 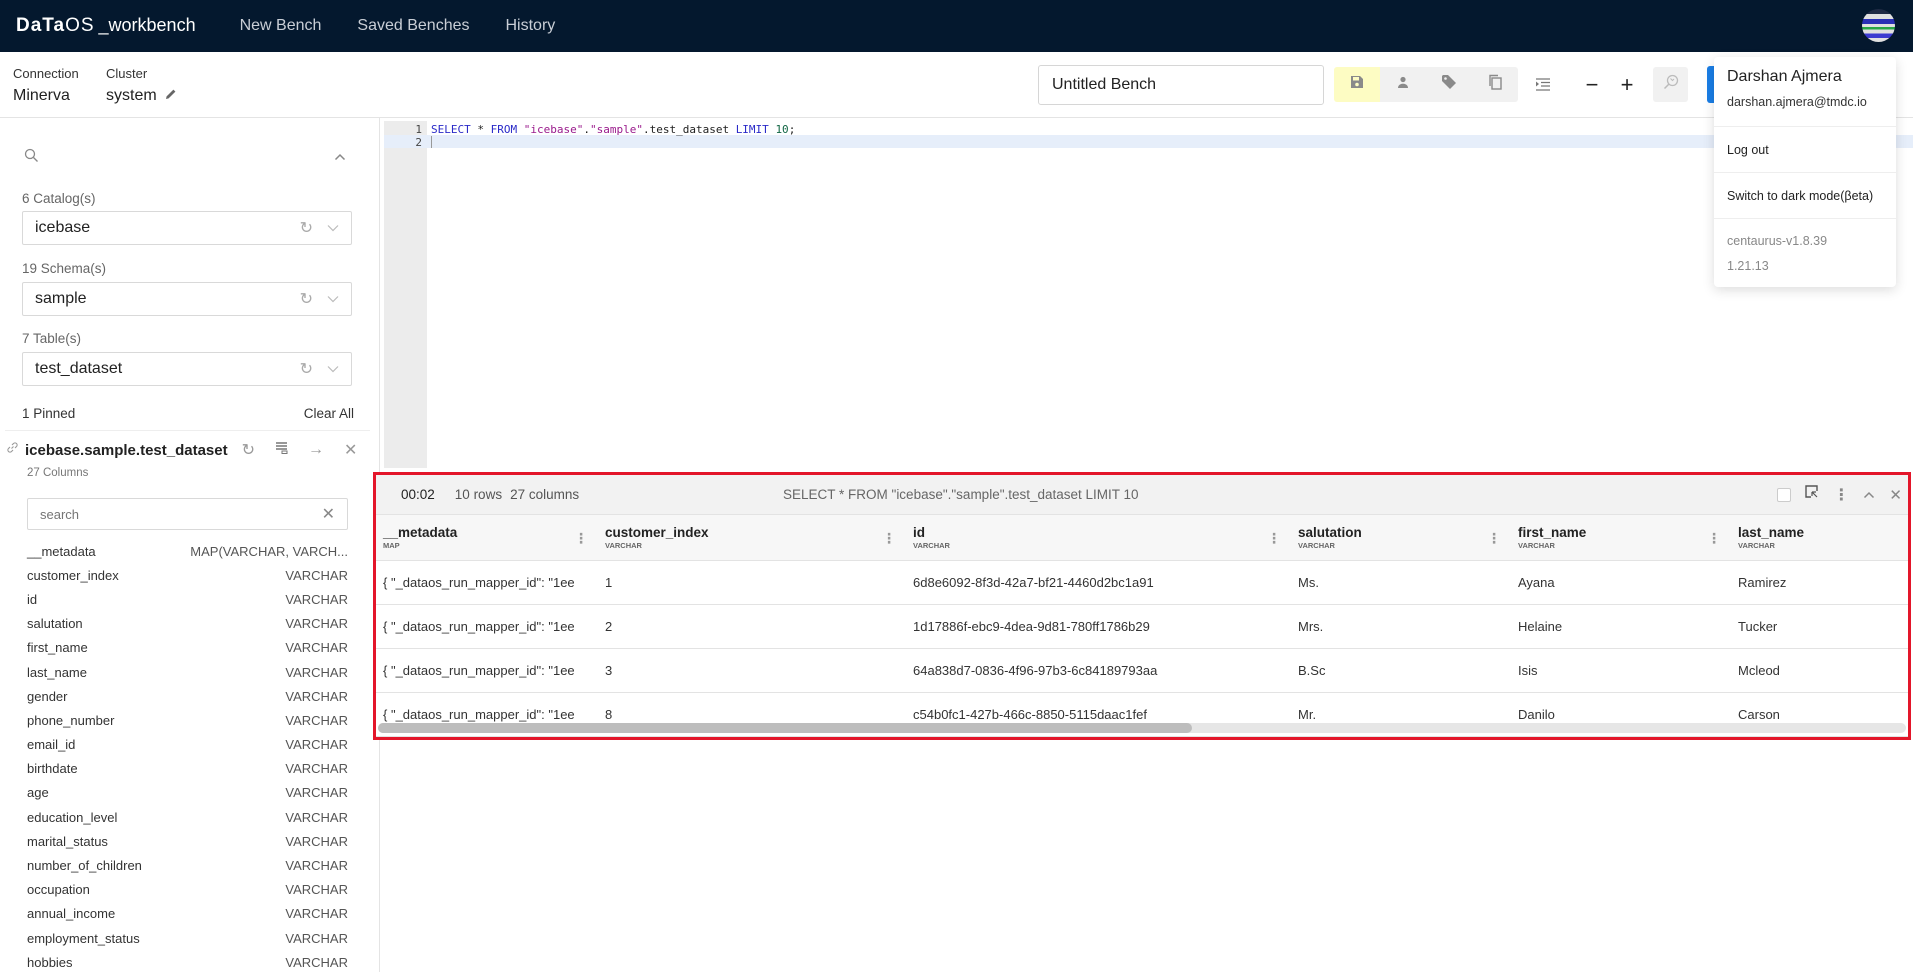 I want to click on column-header: salutation VARCHAR ⋮, so click(x=1401, y=538).